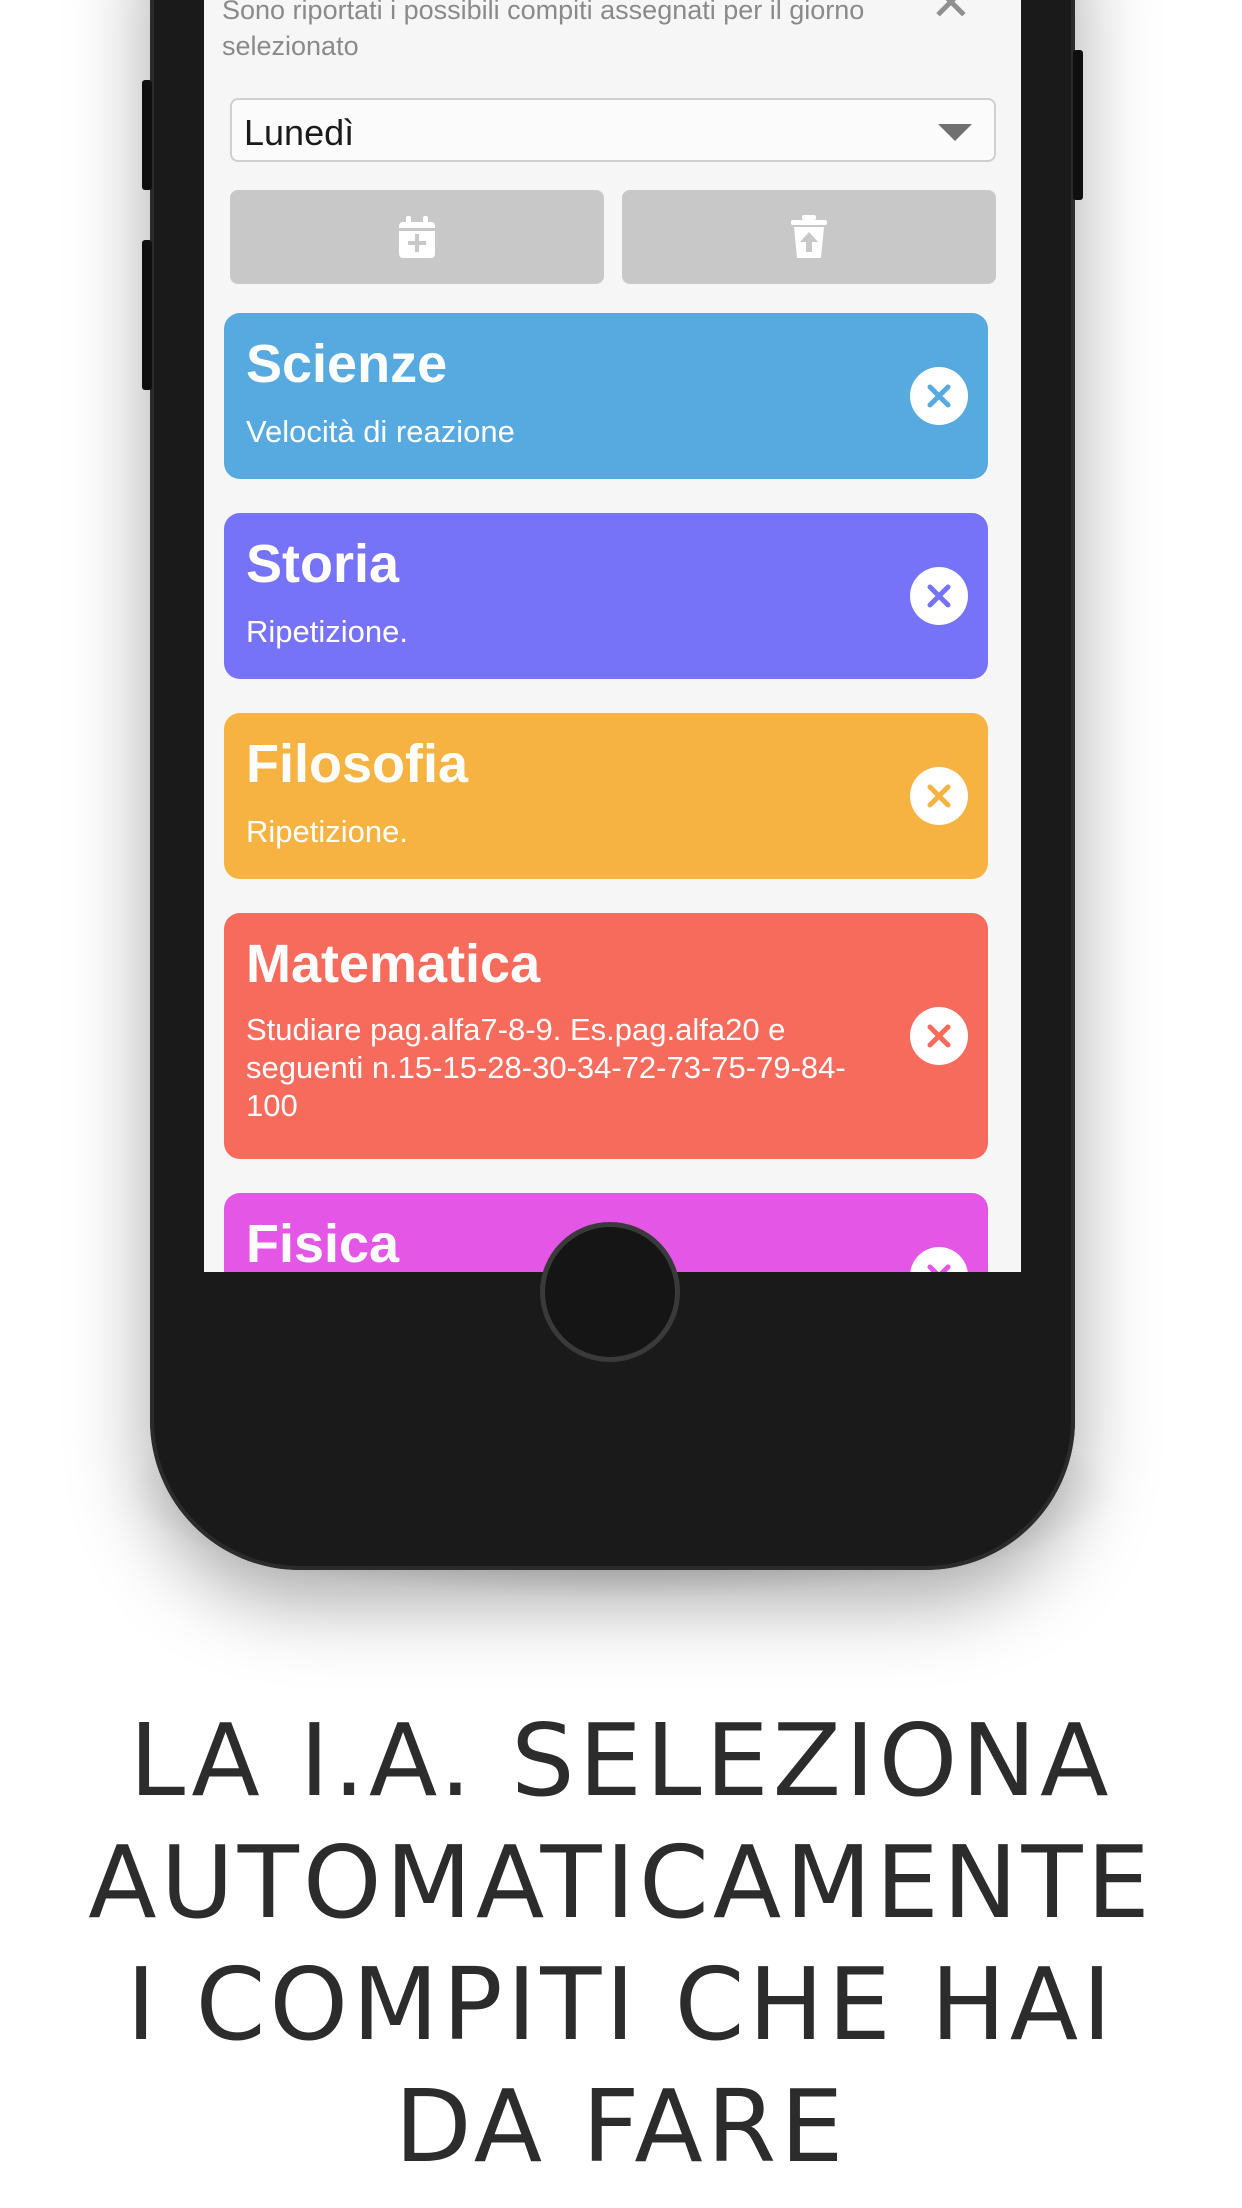 The height and width of the screenshot is (2208, 1242). Describe the element at coordinates (610, 1292) in the screenshot. I see `home-button` at that location.